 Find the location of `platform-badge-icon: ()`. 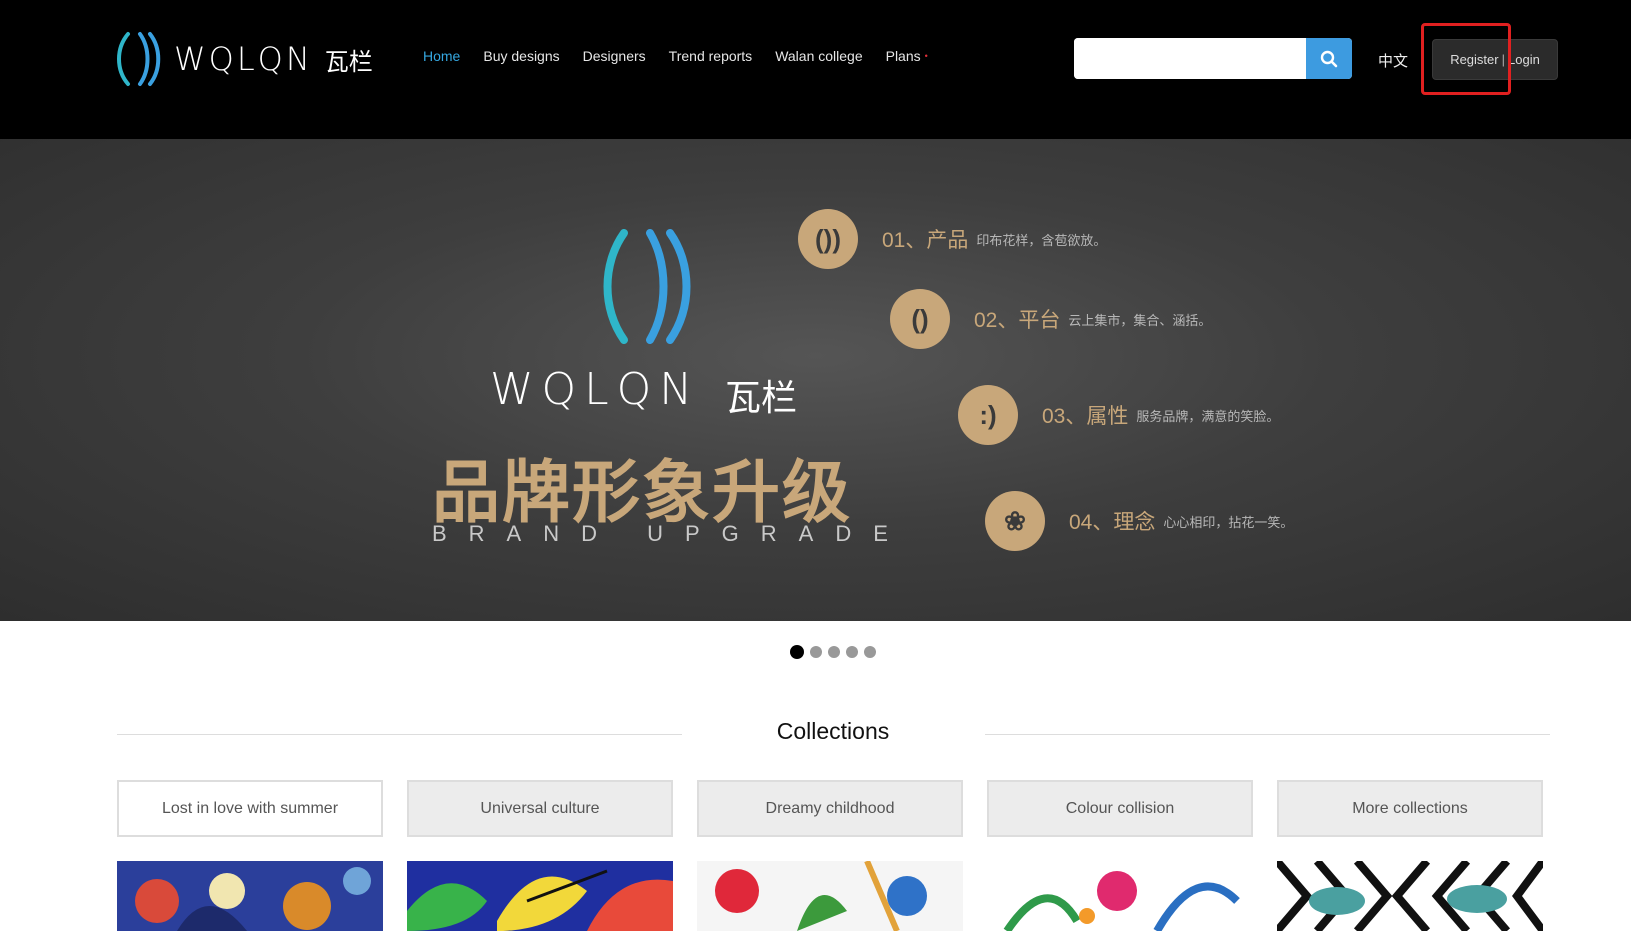

platform-badge-icon: () is located at coordinates (920, 319).